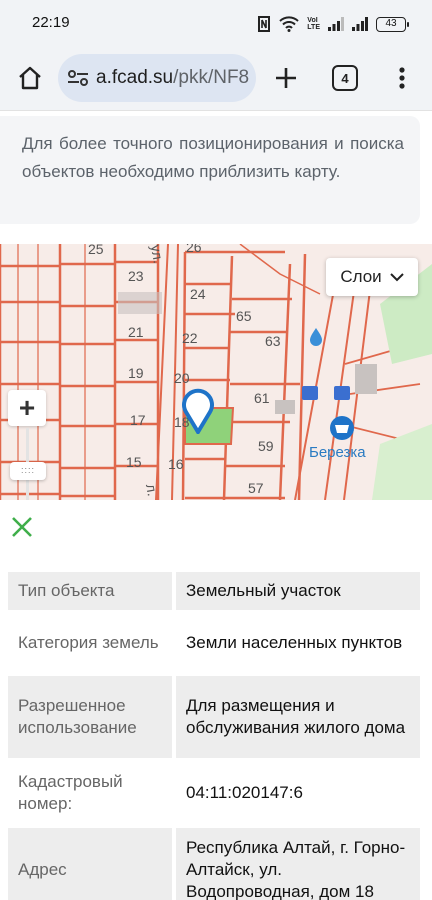 This screenshot has width=432, height=900. What do you see at coordinates (198, 294) in the screenshot?
I see `parcel-24: 24` at bounding box center [198, 294].